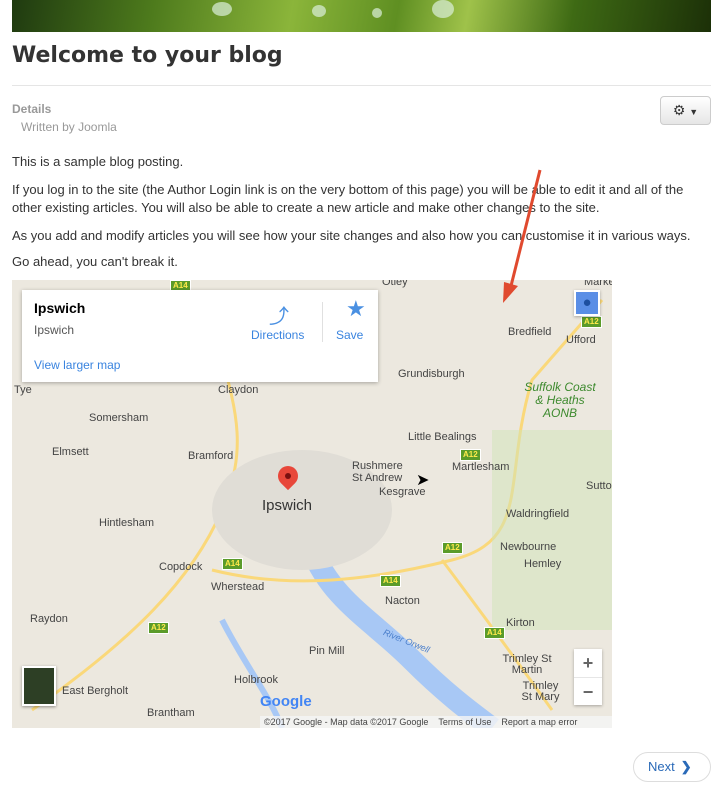 The image size is (711, 798). Describe the element at coordinates (538, 514) in the screenshot. I see `place-label: Waldringfield` at that location.